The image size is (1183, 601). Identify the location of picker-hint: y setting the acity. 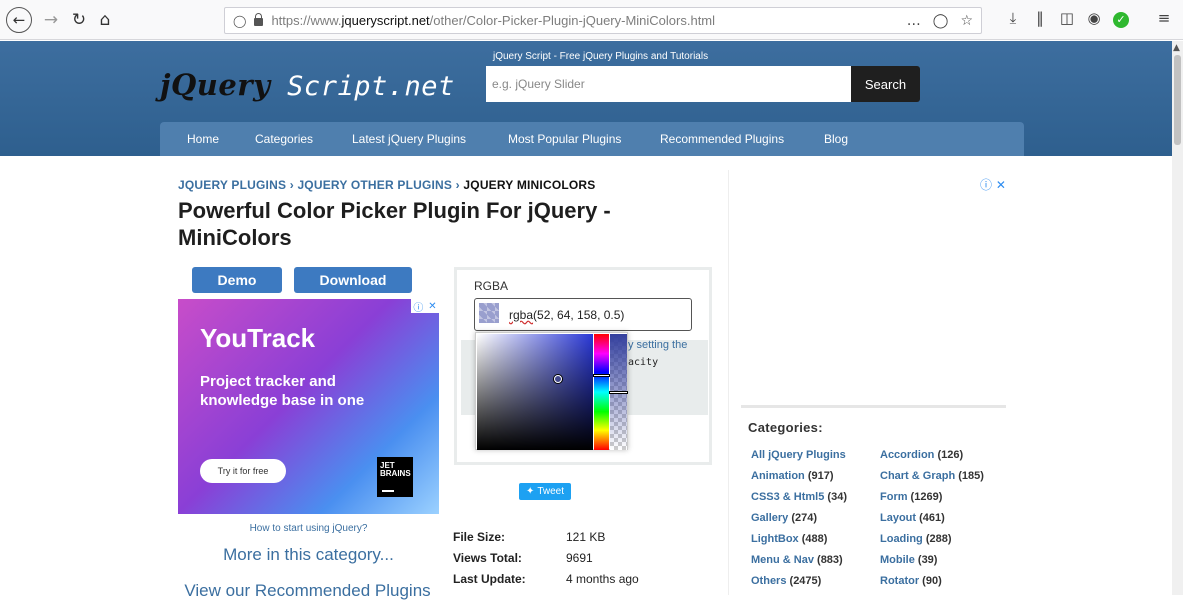
(658, 353).